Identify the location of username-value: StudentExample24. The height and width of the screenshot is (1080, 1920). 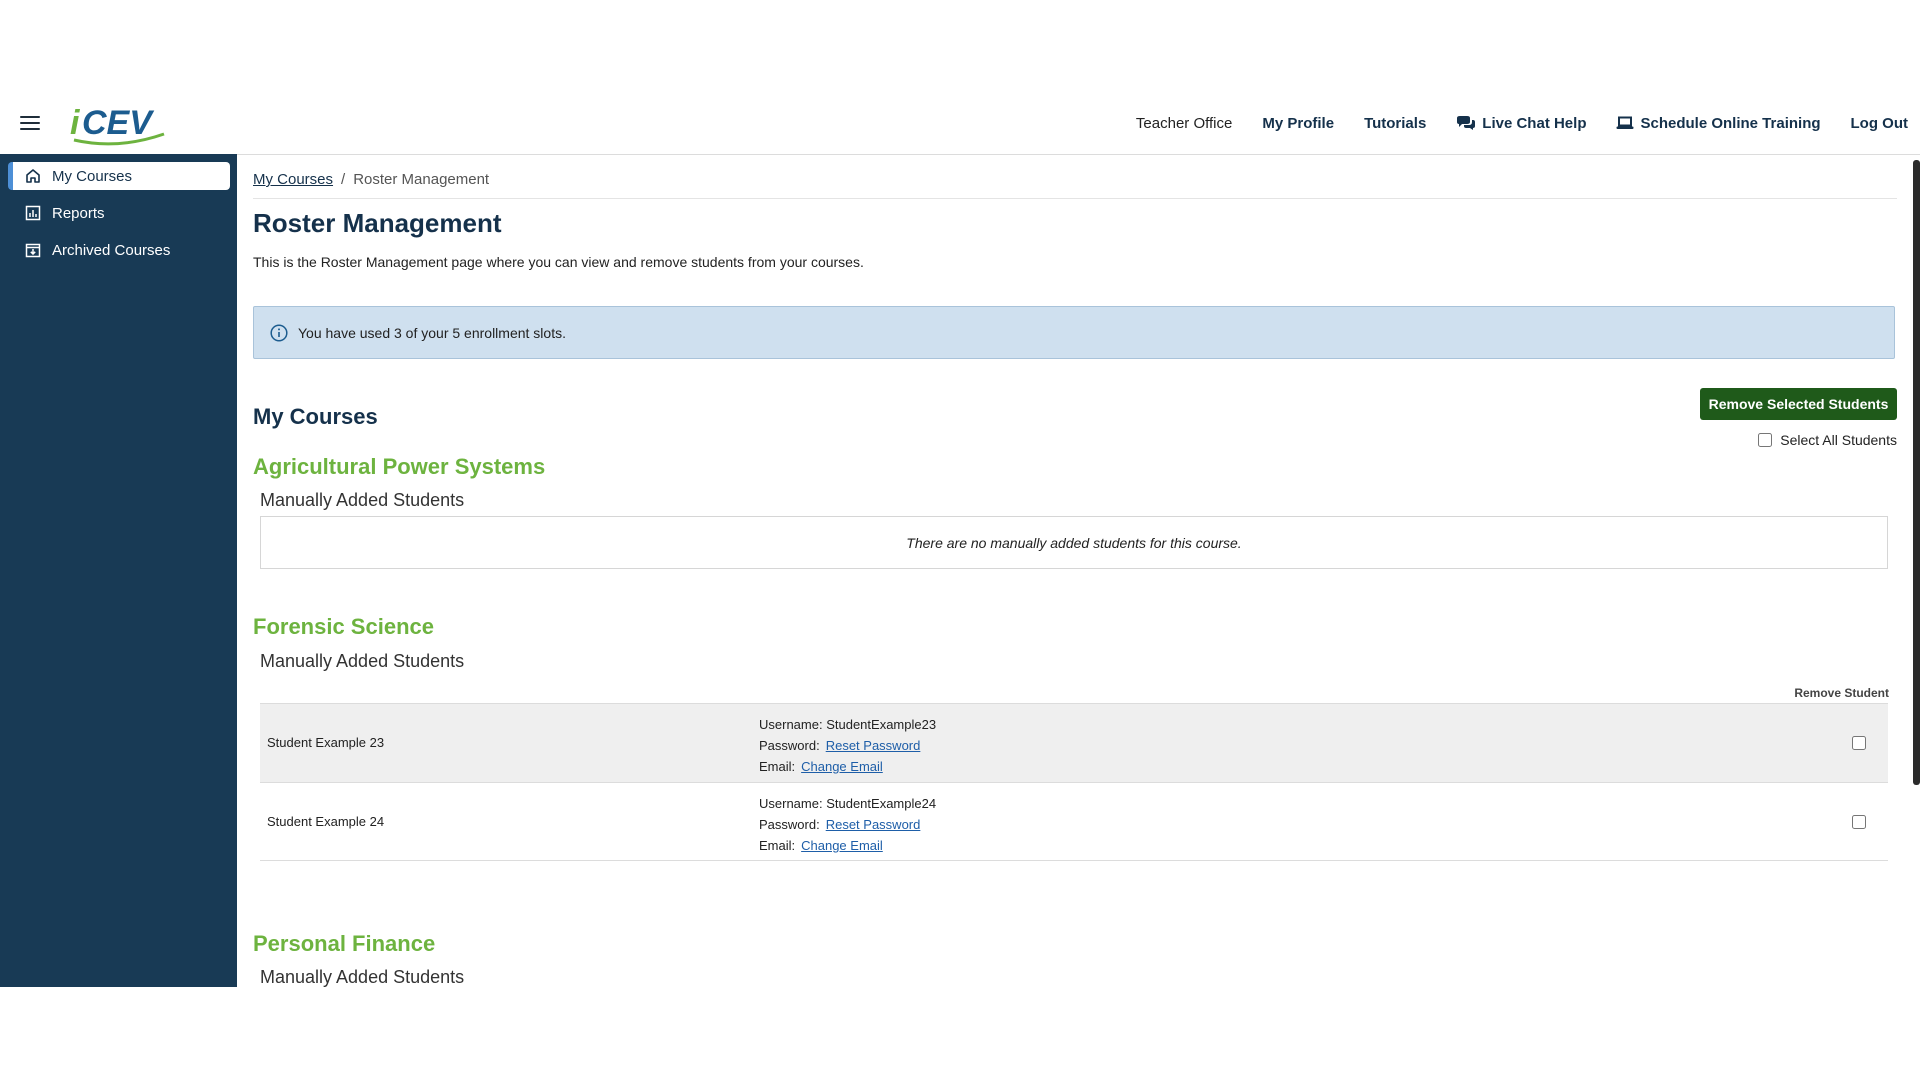
(881, 803).